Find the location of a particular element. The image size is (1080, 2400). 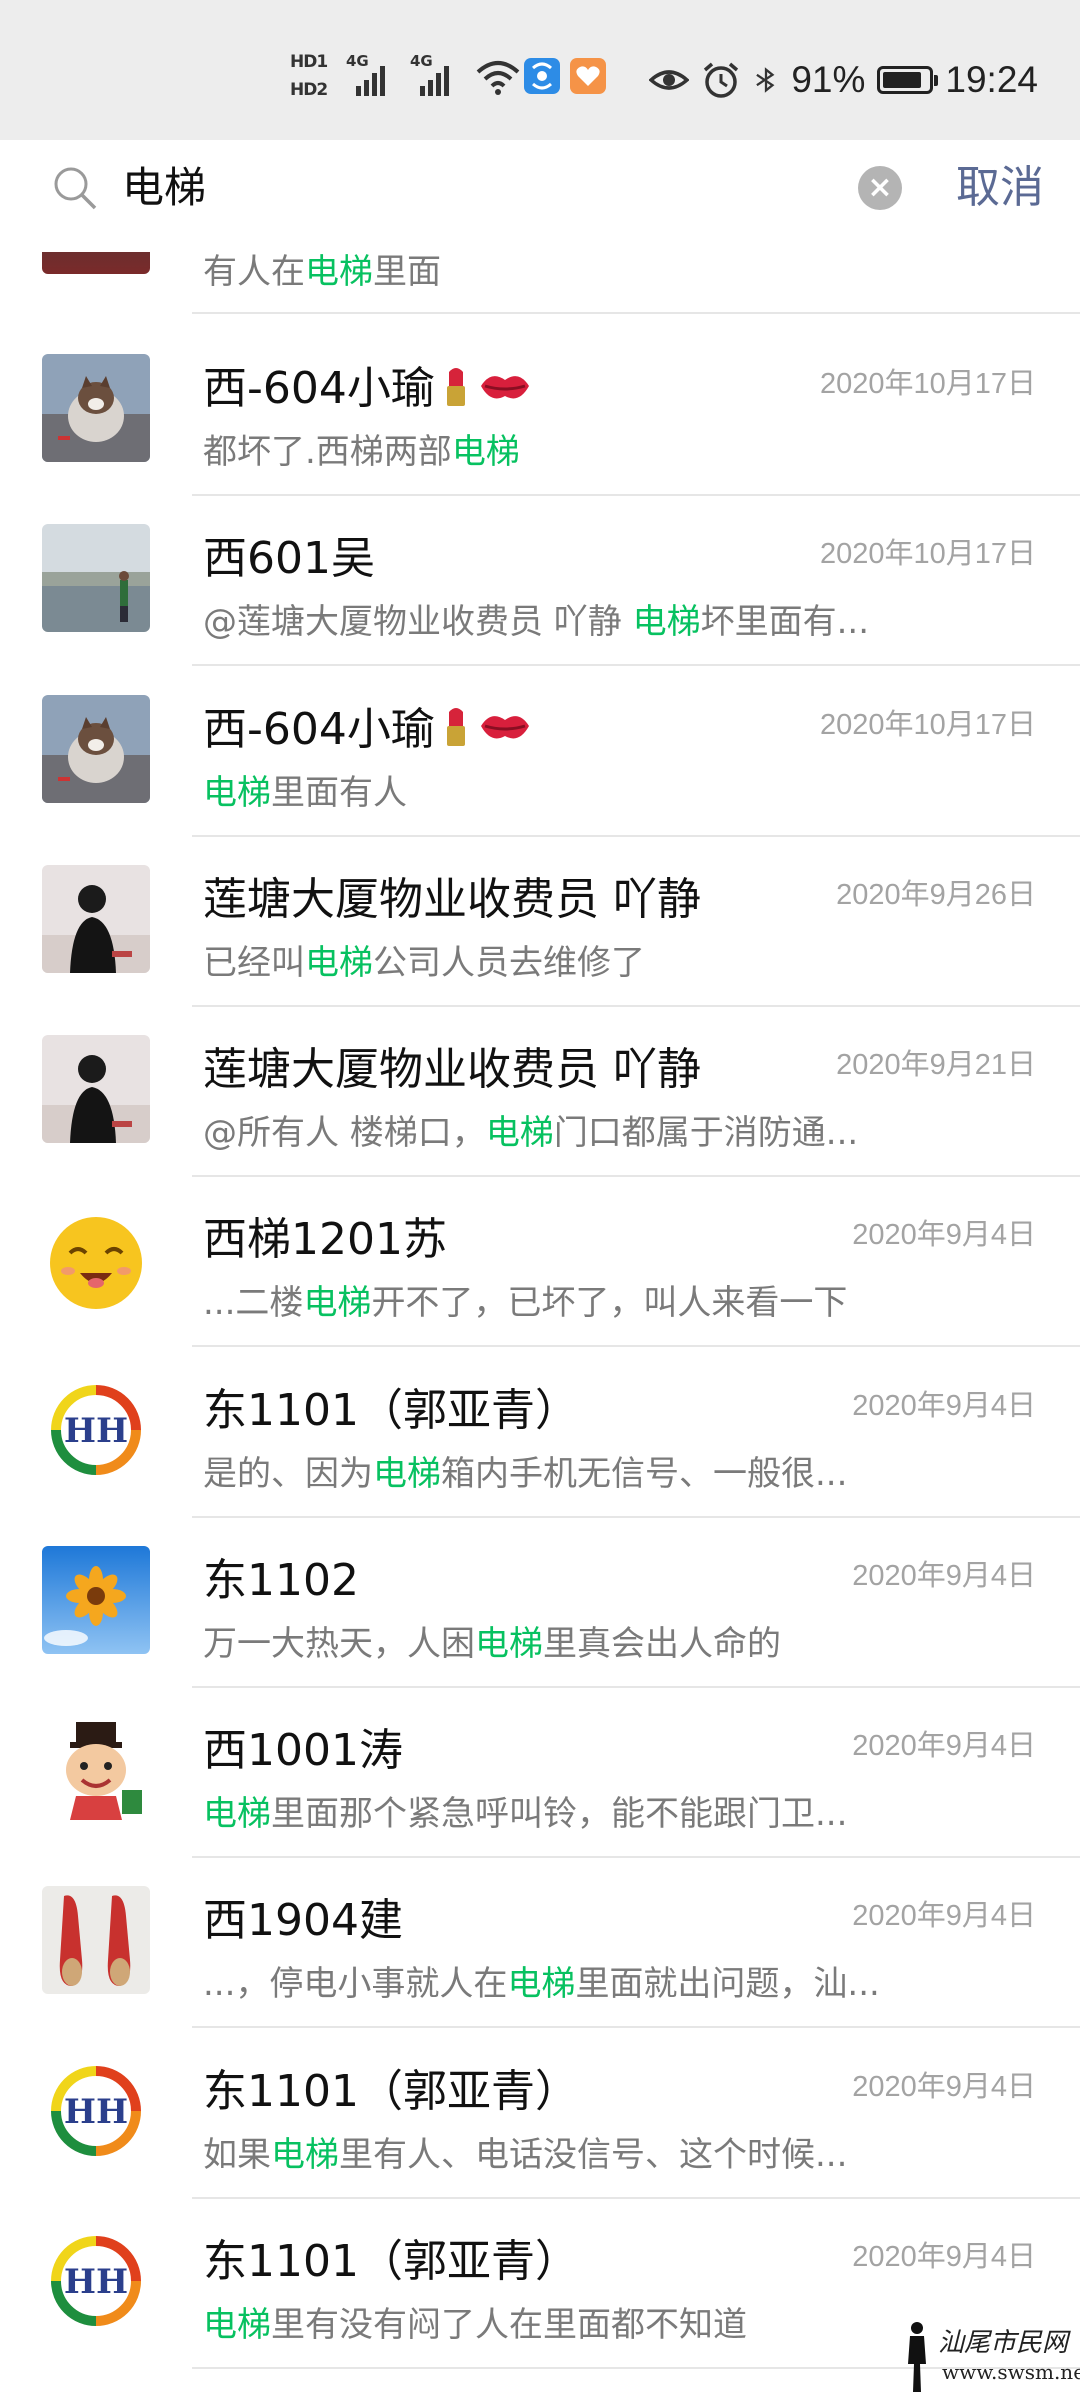

contact-name: 西1001涛 is located at coordinates (303, 1746).